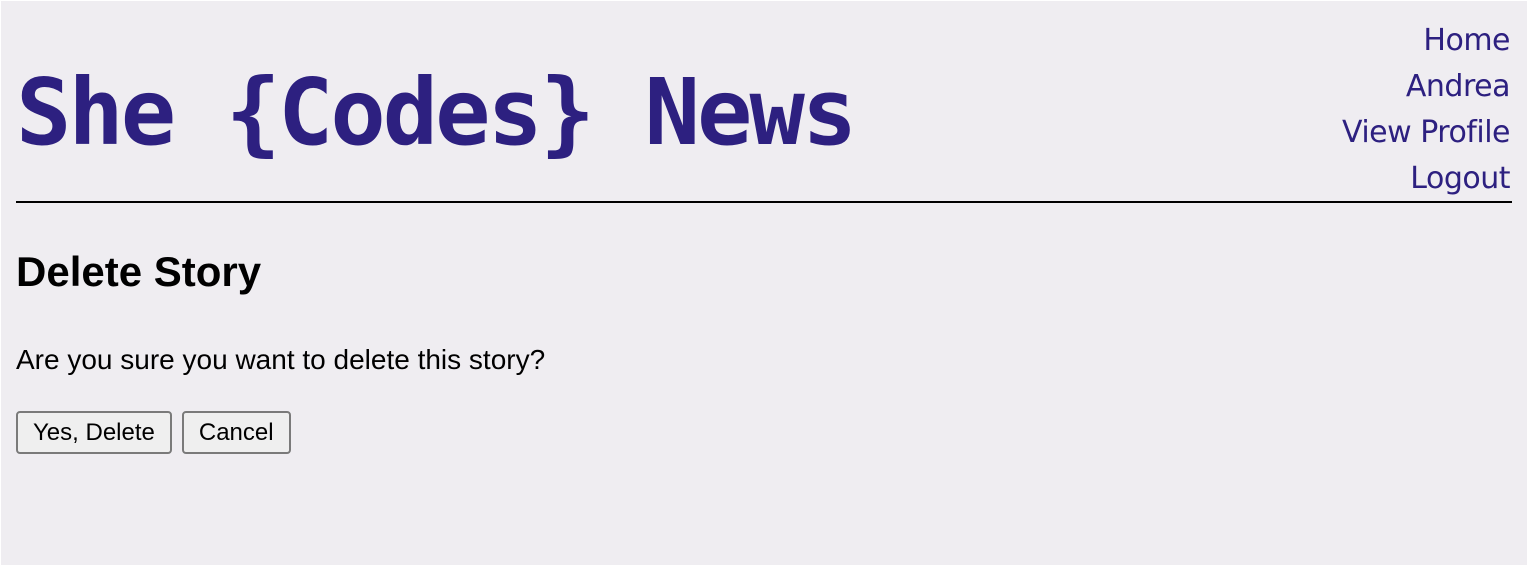 The image size is (1528, 566). I want to click on nav-link-home: Home, so click(1466, 40).